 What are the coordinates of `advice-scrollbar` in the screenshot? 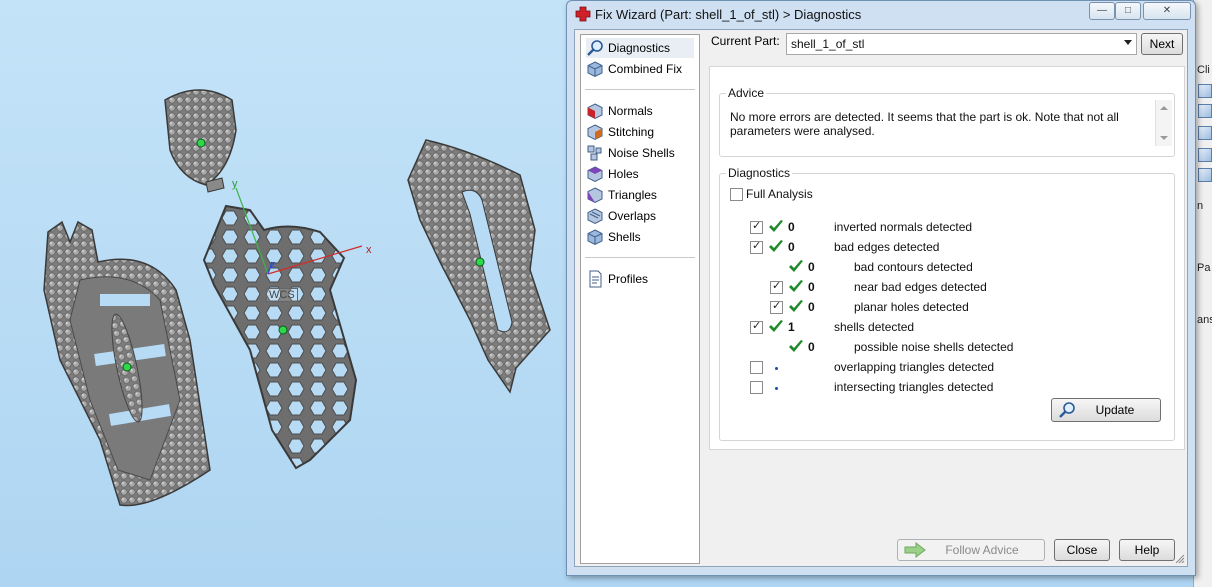 It's located at (1163, 123).